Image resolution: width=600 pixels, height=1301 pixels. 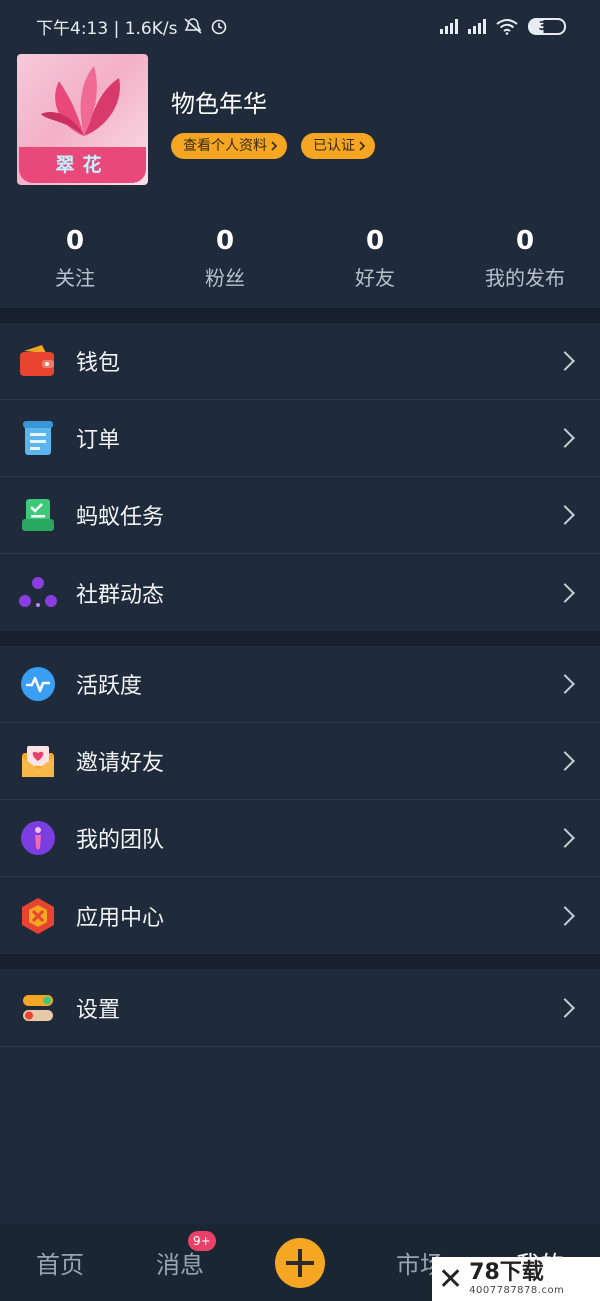 I want to click on stat-label: 关注, so click(x=75, y=278).